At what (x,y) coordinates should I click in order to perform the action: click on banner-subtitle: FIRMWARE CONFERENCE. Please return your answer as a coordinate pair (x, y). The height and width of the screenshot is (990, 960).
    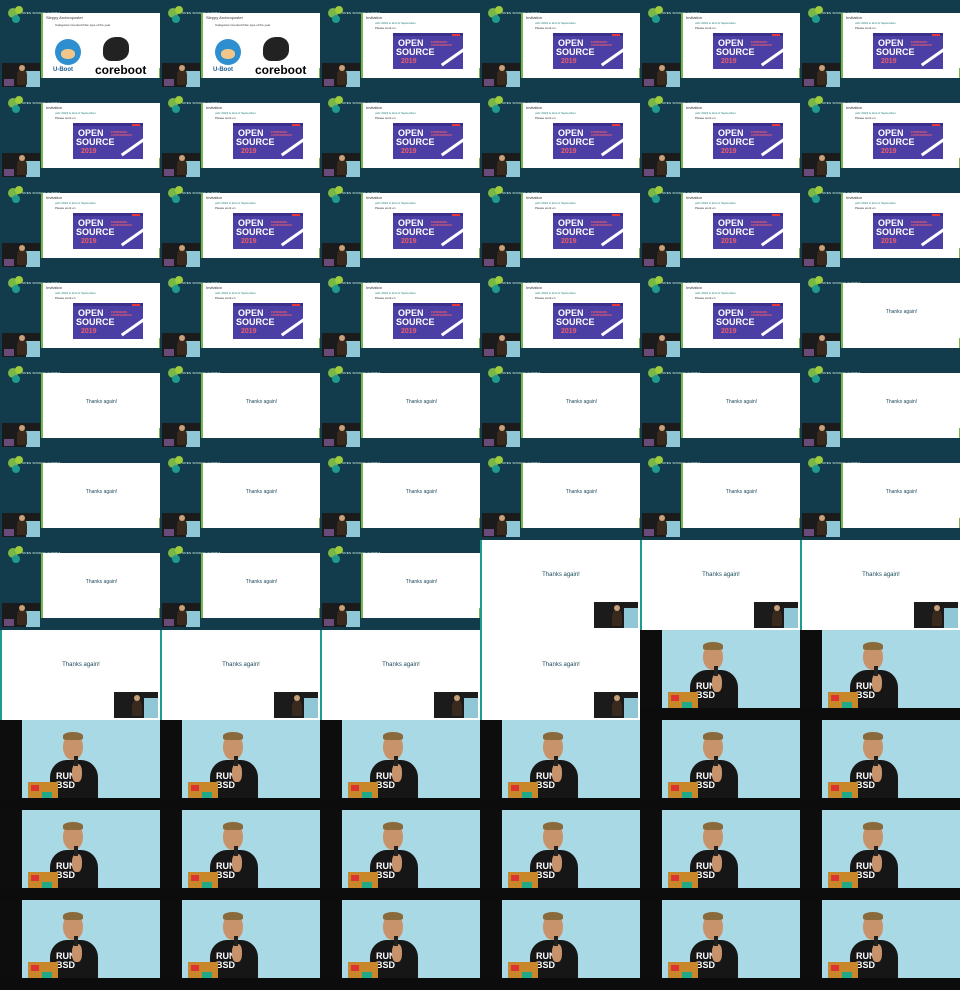
    Looking at the image, I should click on (922, 43).